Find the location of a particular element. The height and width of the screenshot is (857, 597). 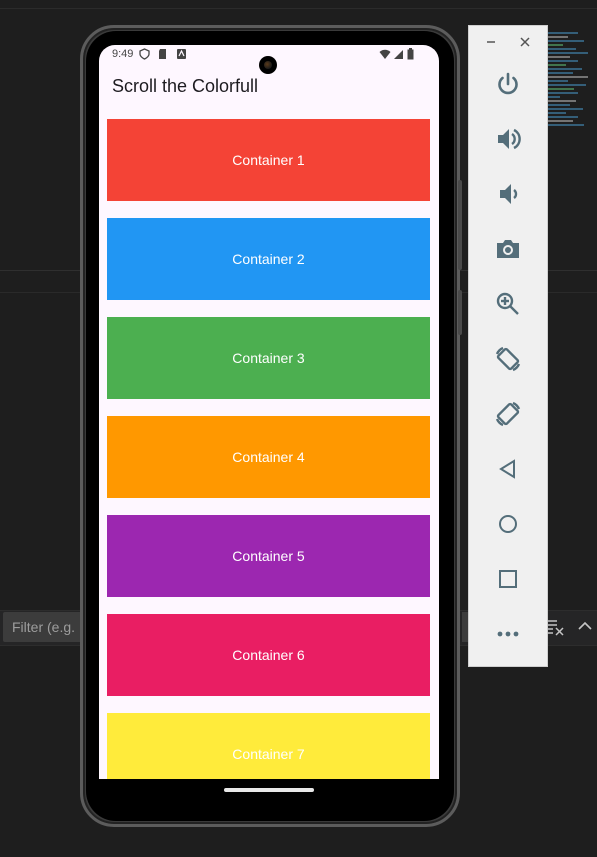

camera-icon is located at coordinates (508, 249).